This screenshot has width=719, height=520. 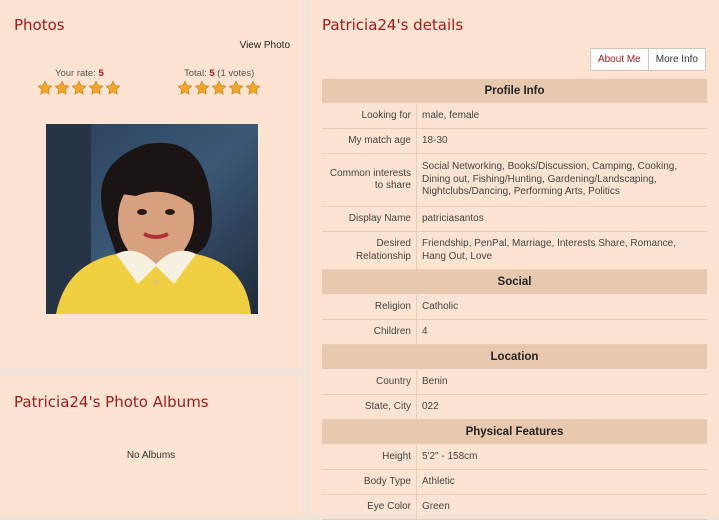 What do you see at coordinates (369, 219) in the screenshot?
I see `detail-label: Display Name` at bounding box center [369, 219].